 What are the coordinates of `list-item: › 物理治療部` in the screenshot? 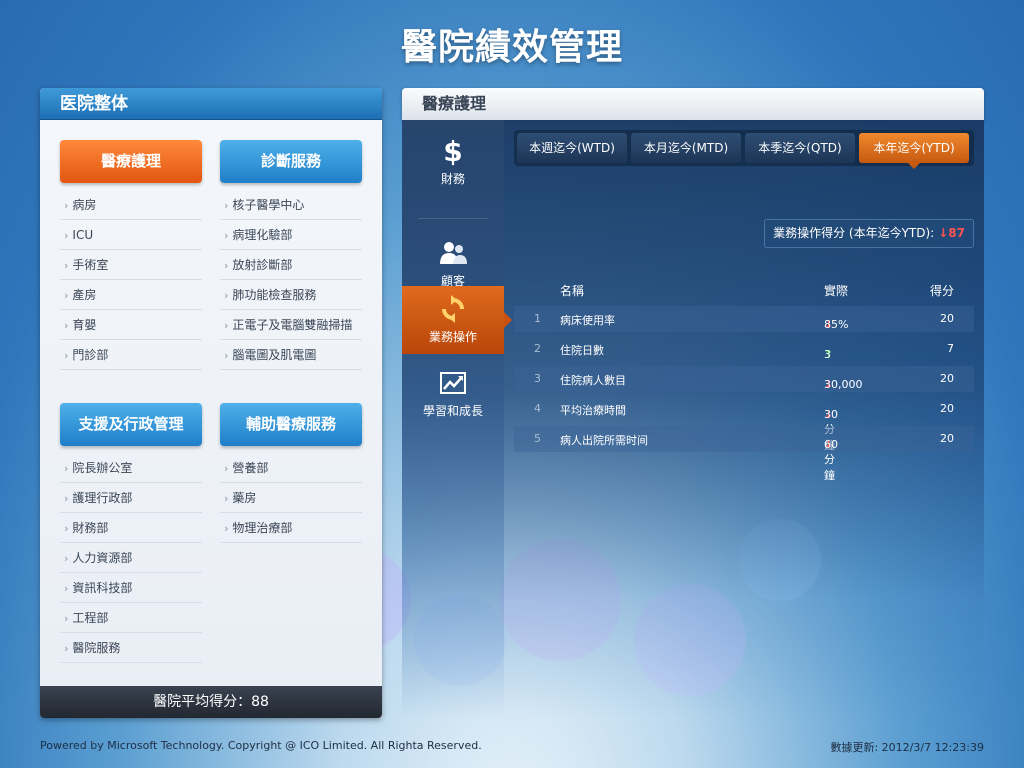 It's located at (291, 528).